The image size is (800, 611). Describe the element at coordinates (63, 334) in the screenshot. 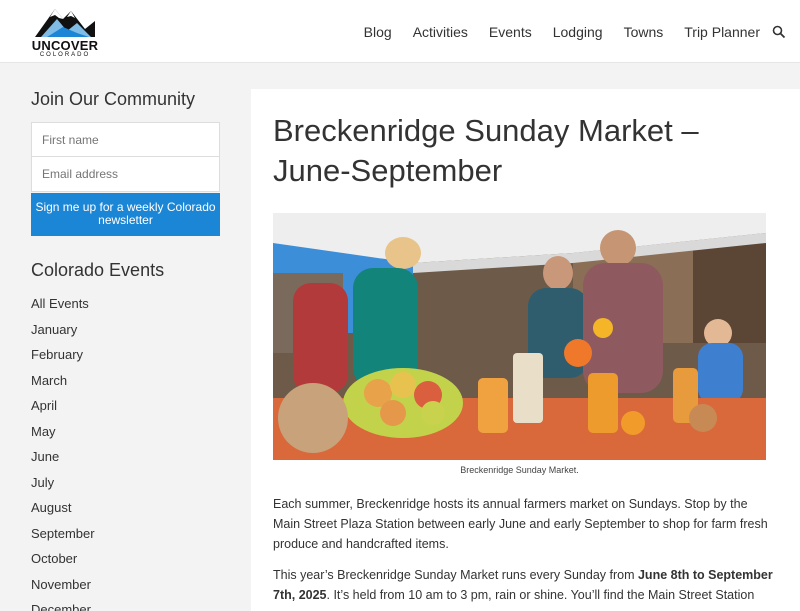

I see `events-link-january: January` at that location.